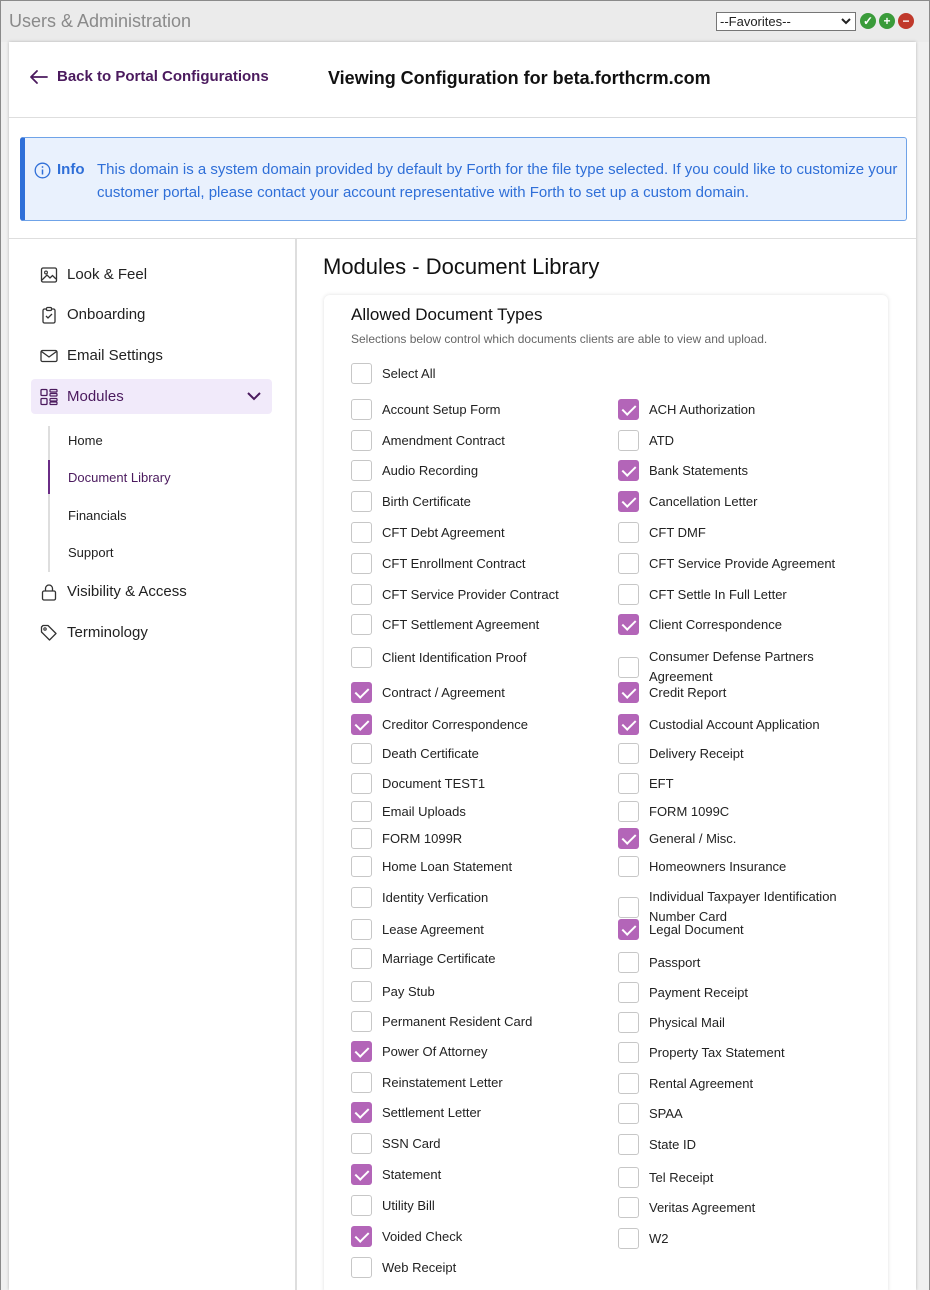 The height and width of the screenshot is (1290, 930). Describe the element at coordinates (741, 992) in the screenshot. I see `document-type-row: Payment Receipt` at that location.